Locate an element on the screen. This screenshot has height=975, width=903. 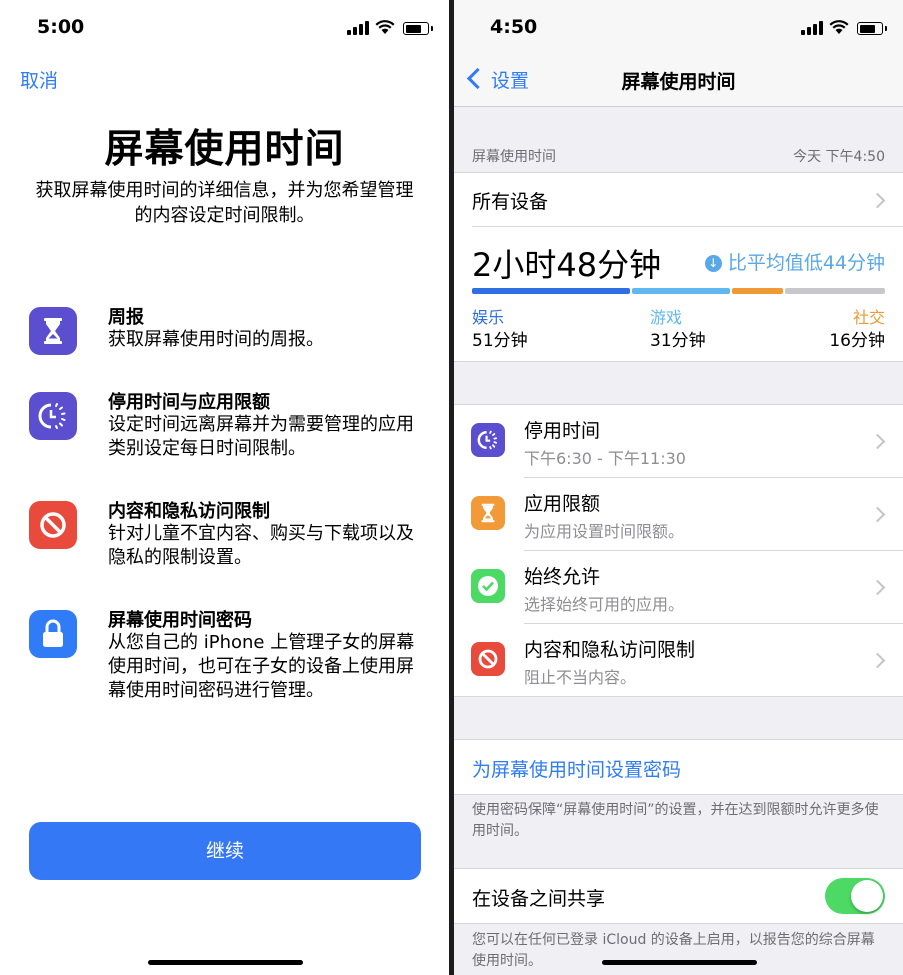
status-bar: 4:50 is located at coordinates (678, 27).